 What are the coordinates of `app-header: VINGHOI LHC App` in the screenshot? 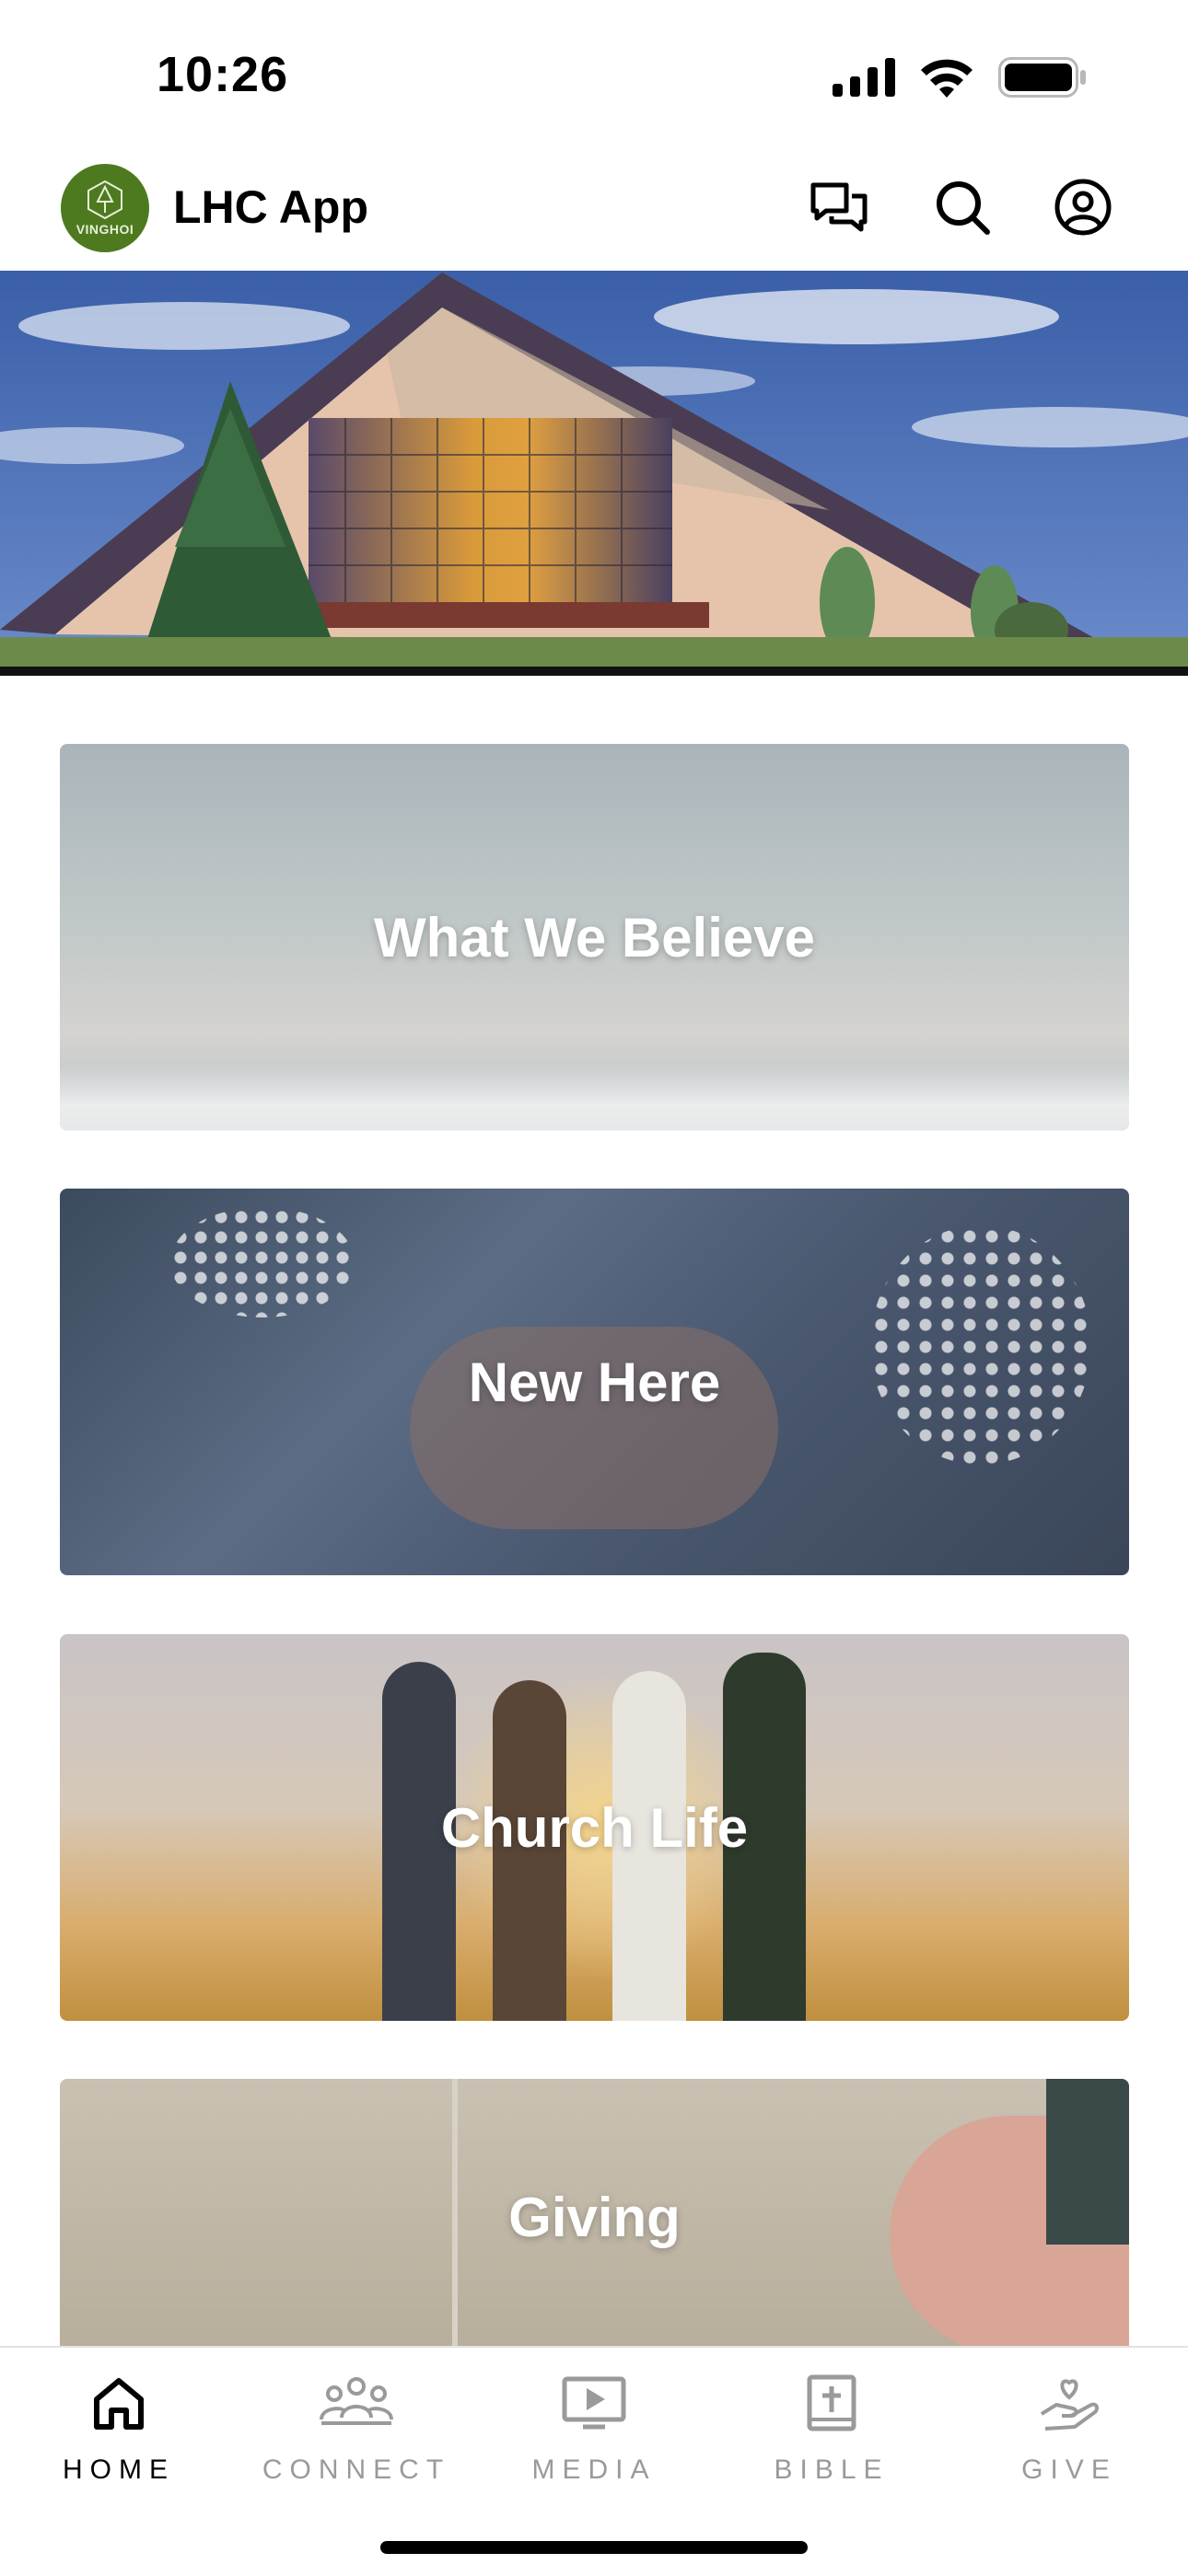 It's located at (594, 214).